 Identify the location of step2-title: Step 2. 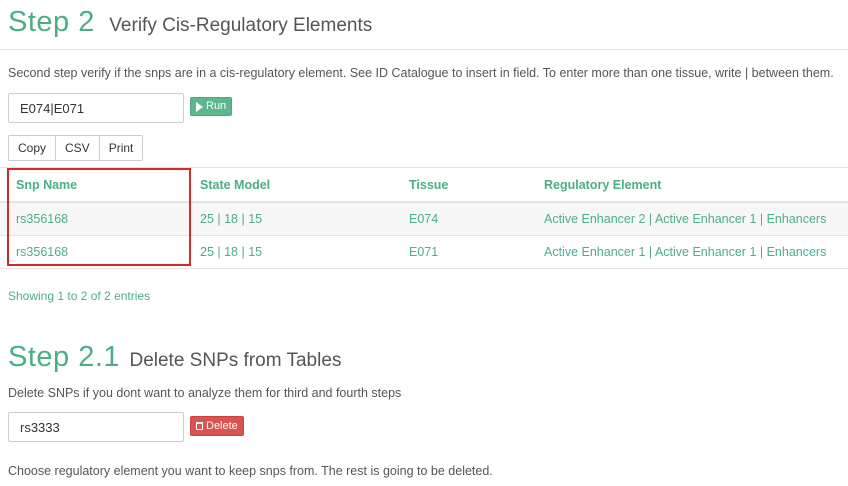
(51, 22).